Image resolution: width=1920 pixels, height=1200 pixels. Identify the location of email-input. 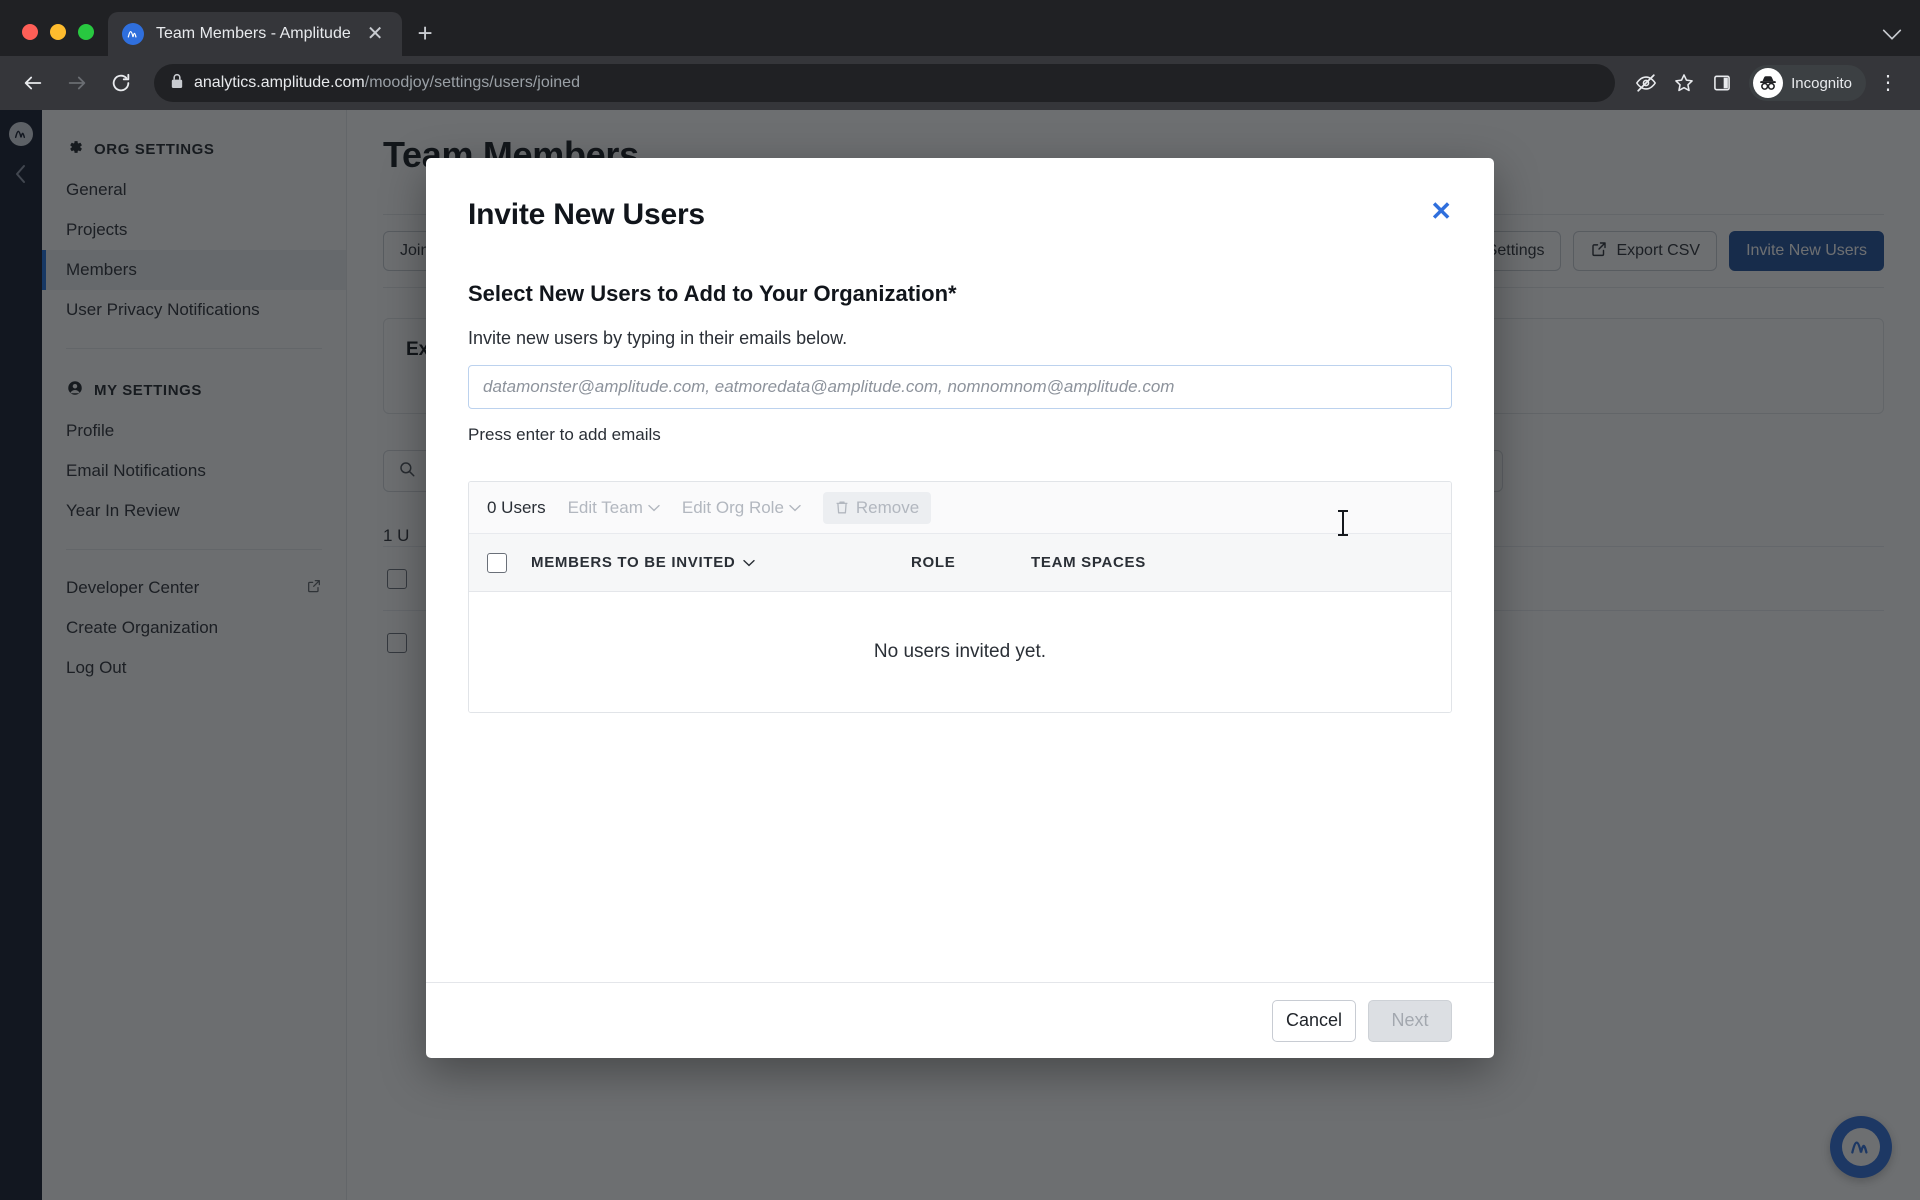
(960, 387).